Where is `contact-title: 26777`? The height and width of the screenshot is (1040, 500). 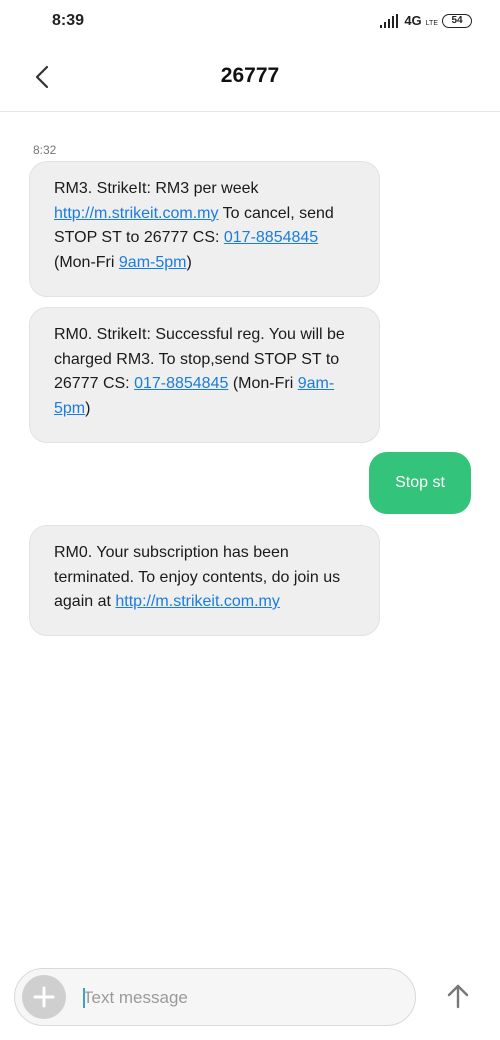 contact-title: 26777 is located at coordinates (250, 75).